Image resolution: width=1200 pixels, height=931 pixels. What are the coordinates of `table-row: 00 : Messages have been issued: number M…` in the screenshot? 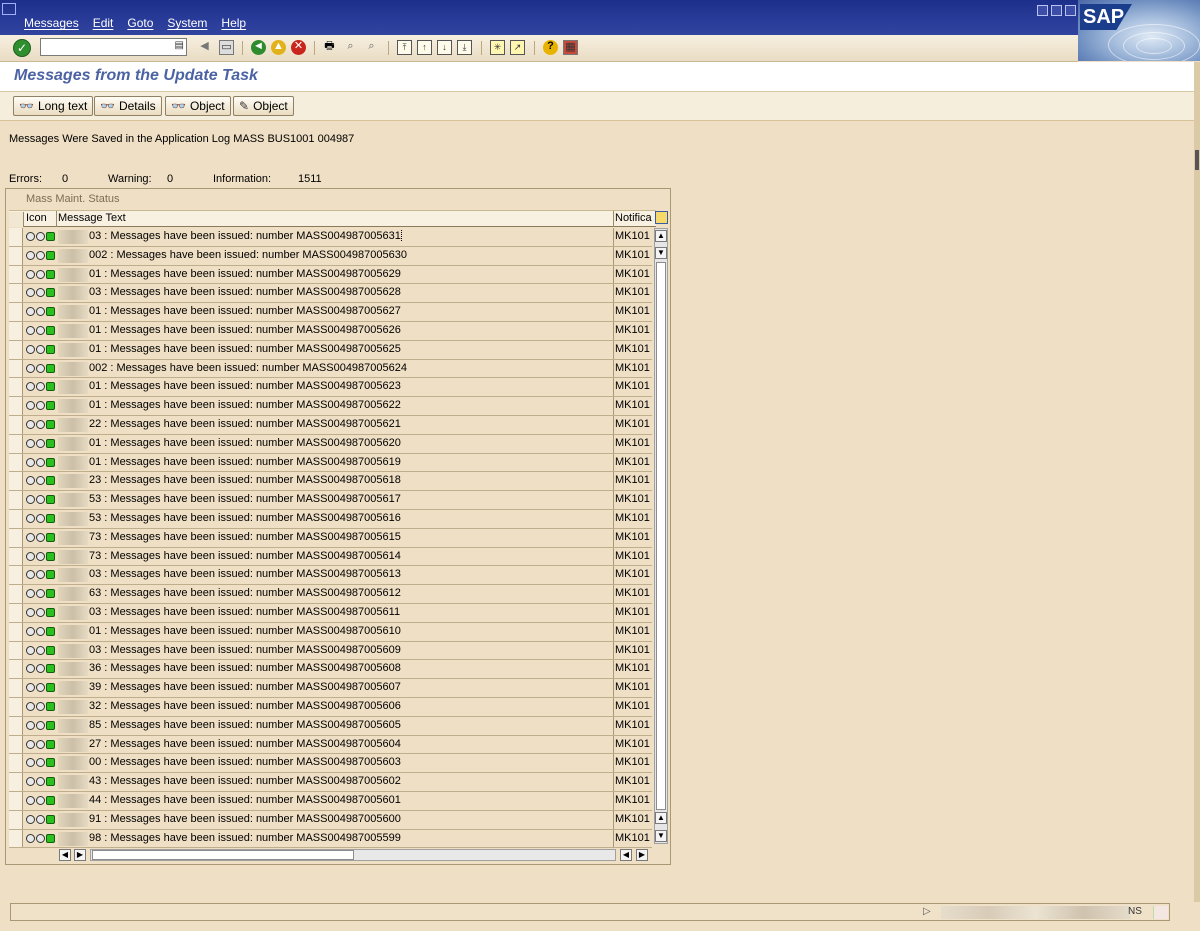 It's located at (330, 764).